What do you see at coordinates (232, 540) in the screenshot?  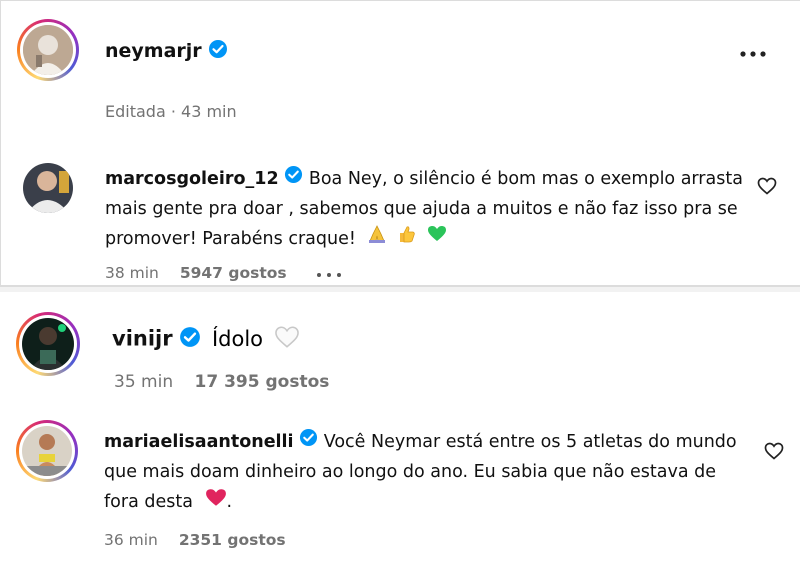 I see `comment-mariaelisa-likes: 2351 gostos` at bounding box center [232, 540].